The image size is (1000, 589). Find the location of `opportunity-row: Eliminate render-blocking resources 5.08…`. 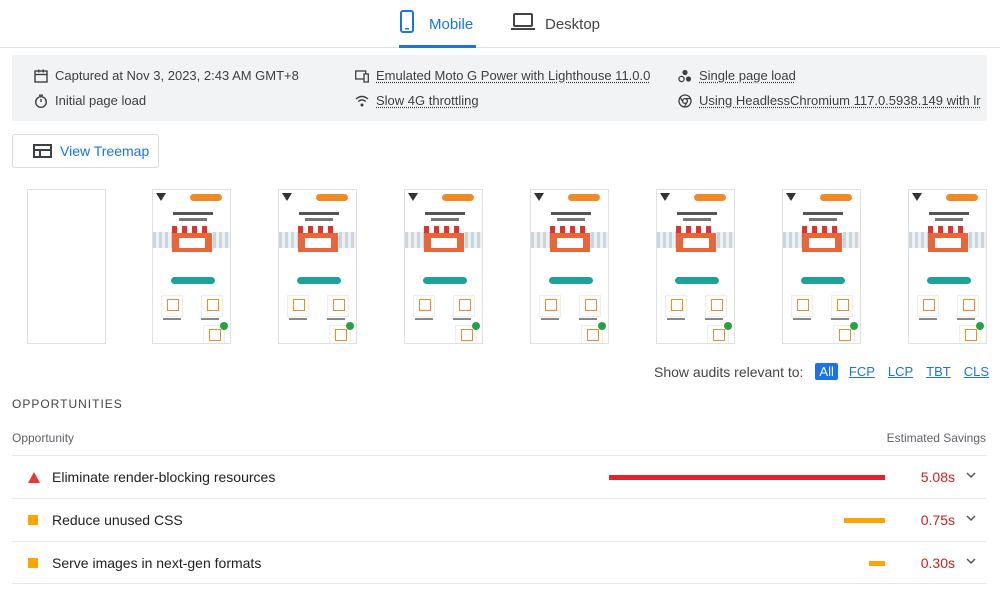

opportunity-row: Eliminate render-blocking resources 5.08… is located at coordinates (499, 476).